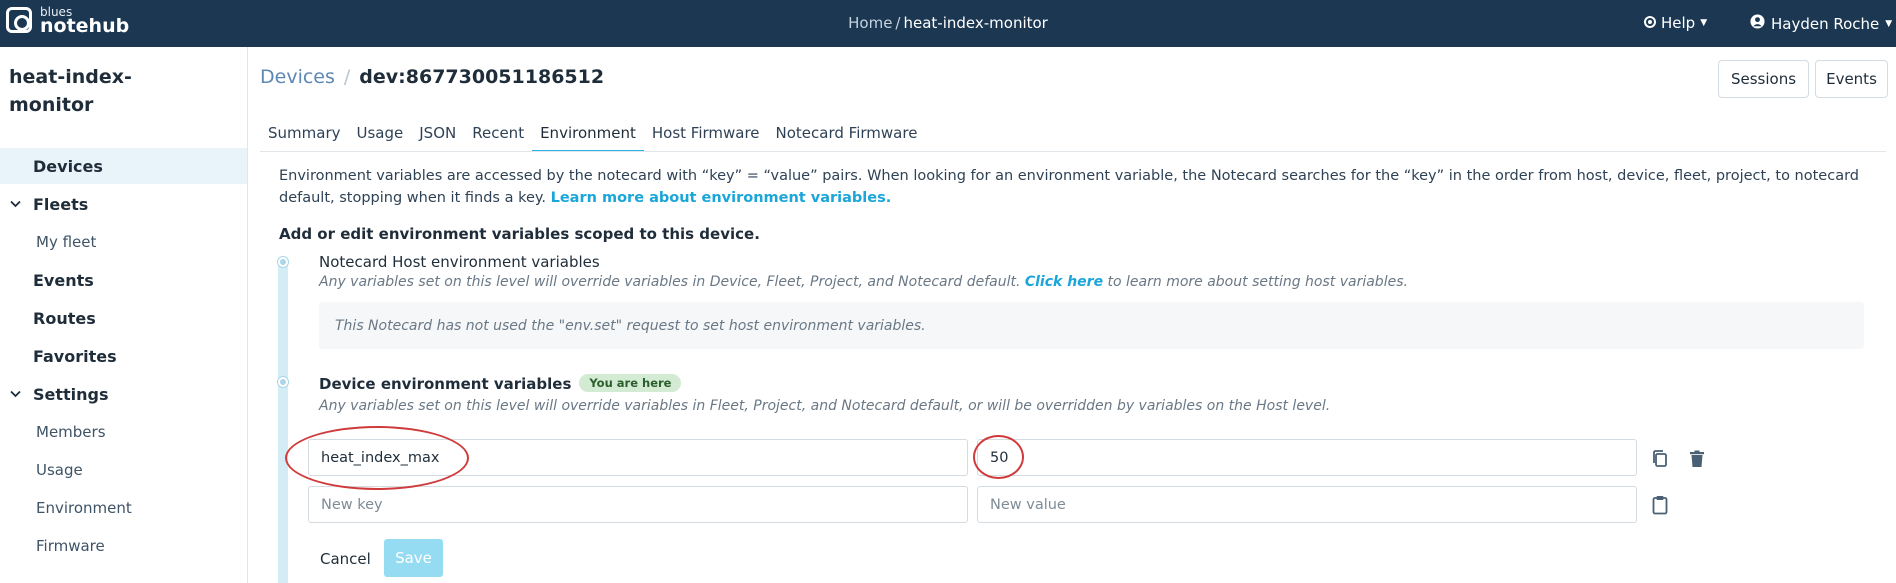  What do you see at coordinates (1825, 23) in the screenshot?
I see `user-name: Hayden Roche` at bounding box center [1825, 23].